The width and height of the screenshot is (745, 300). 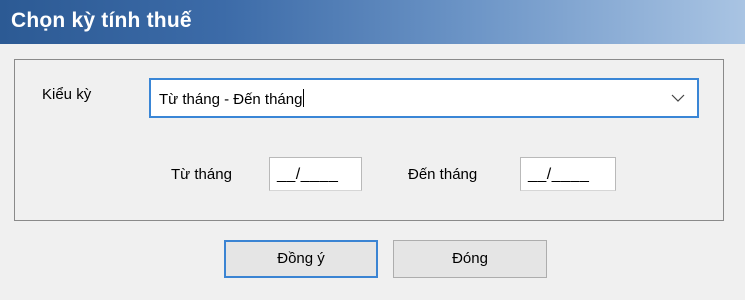 What do you see at coordinates (232, 98) in the screenshot?
I see `period-type-value: Từ tháng - Đến tháng` at bounding box center [232, 98].